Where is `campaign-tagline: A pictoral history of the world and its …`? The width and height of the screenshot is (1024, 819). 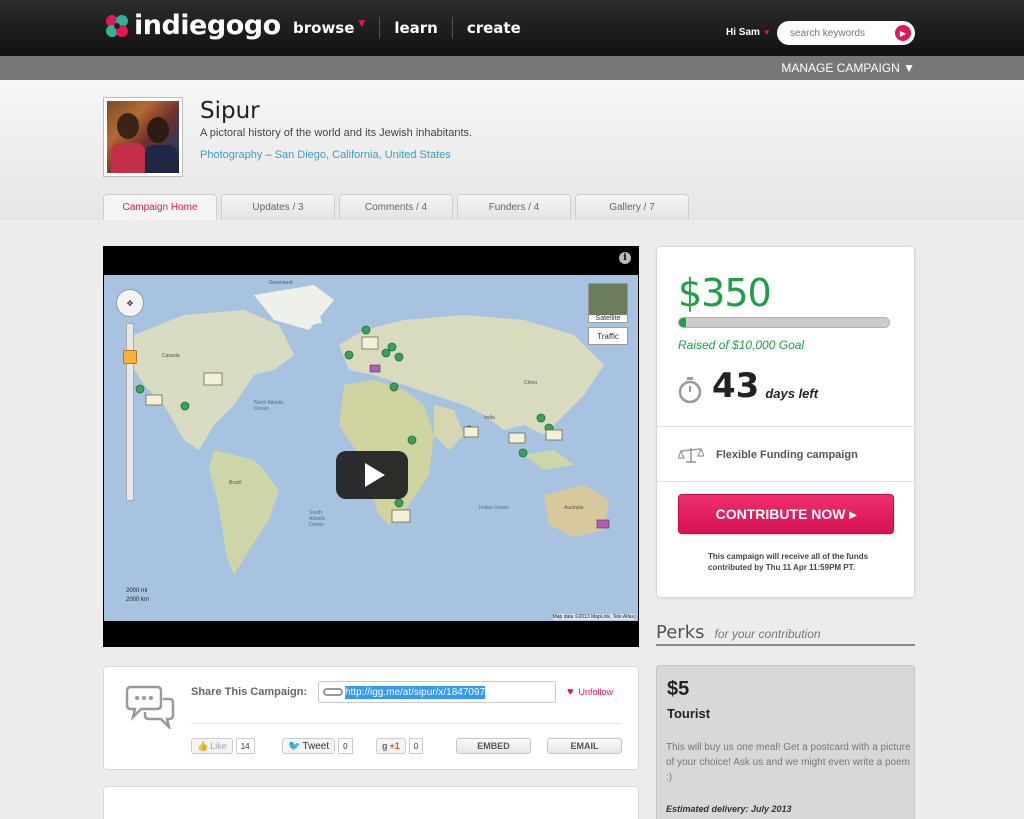
campaign-tagline: A pictoral history of the world and its … is located at coordinates (336, 133).